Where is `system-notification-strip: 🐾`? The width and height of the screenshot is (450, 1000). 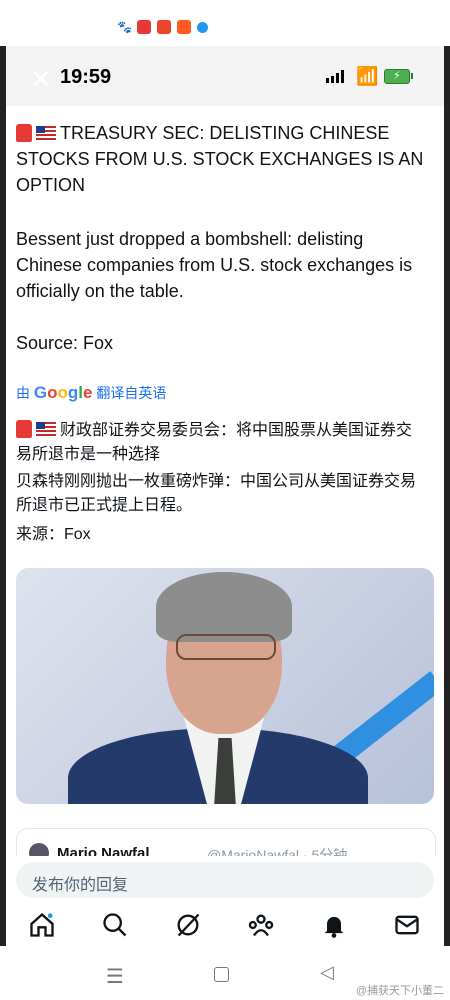
system-notification-strip: 🐾 is located at coordinates (225, 23).